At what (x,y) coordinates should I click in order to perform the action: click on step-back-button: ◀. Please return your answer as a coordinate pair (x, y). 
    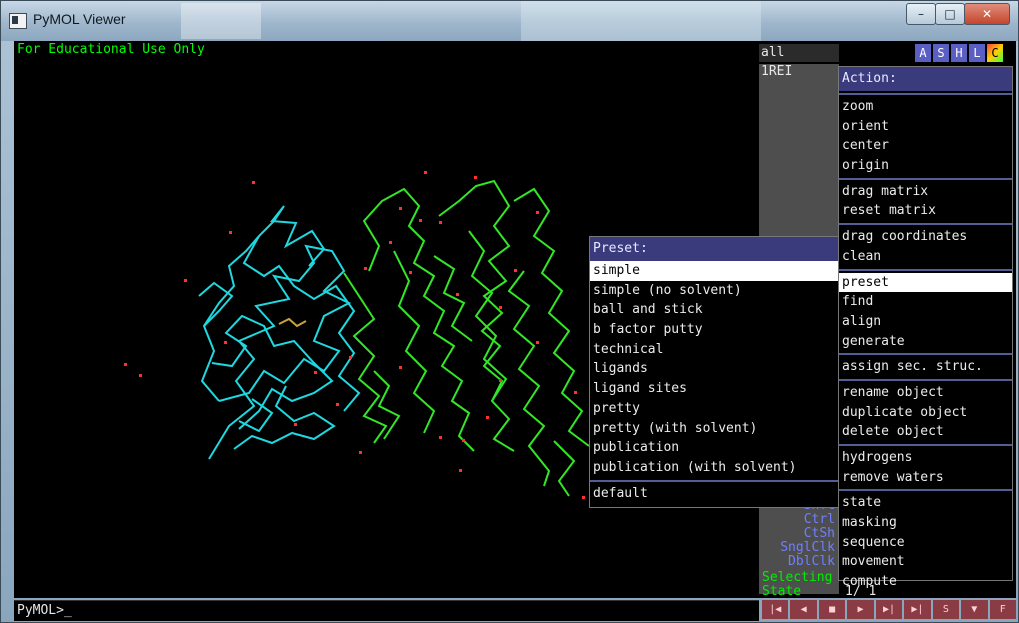
    Looking at the image, I should click on (803, 609).